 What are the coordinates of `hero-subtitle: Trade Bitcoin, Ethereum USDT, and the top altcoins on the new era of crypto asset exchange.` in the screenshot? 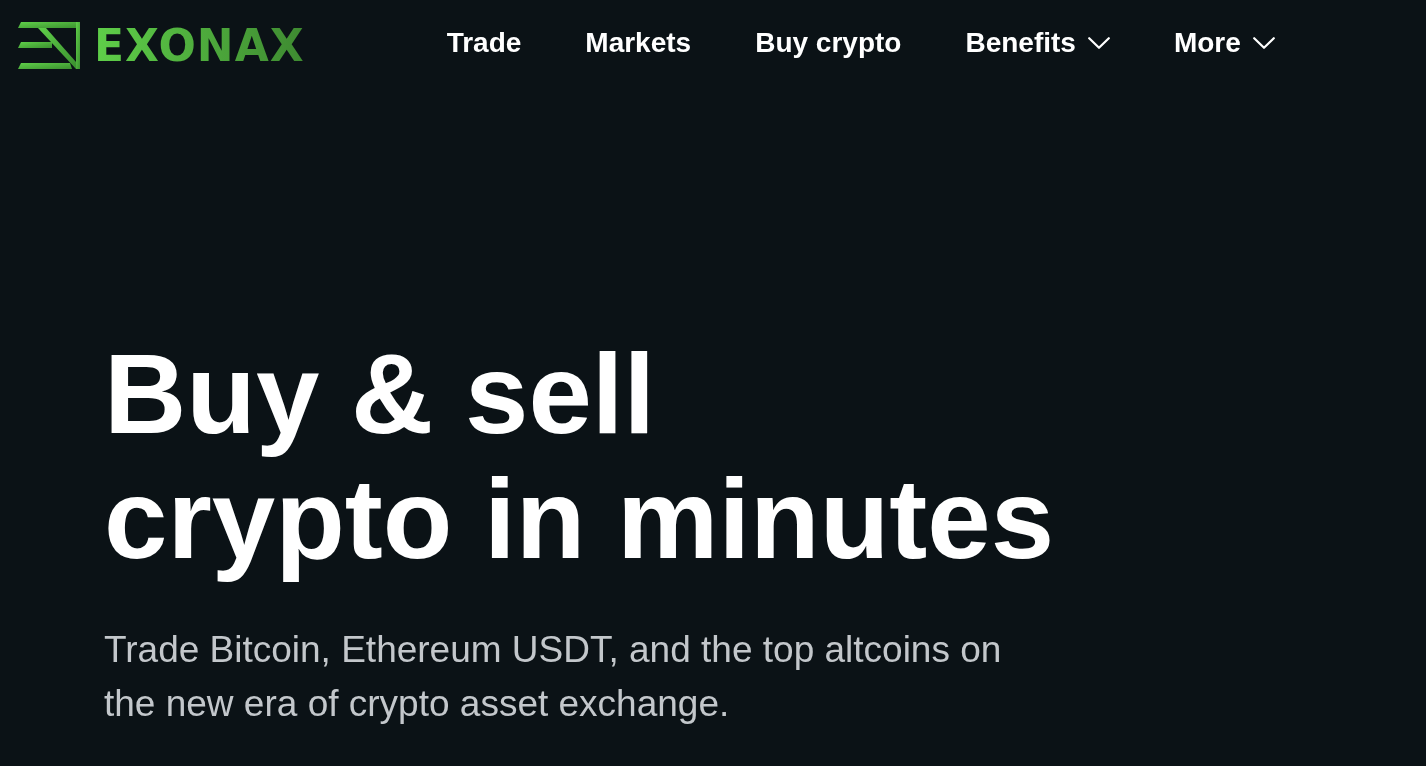 It's located at (553, 677).